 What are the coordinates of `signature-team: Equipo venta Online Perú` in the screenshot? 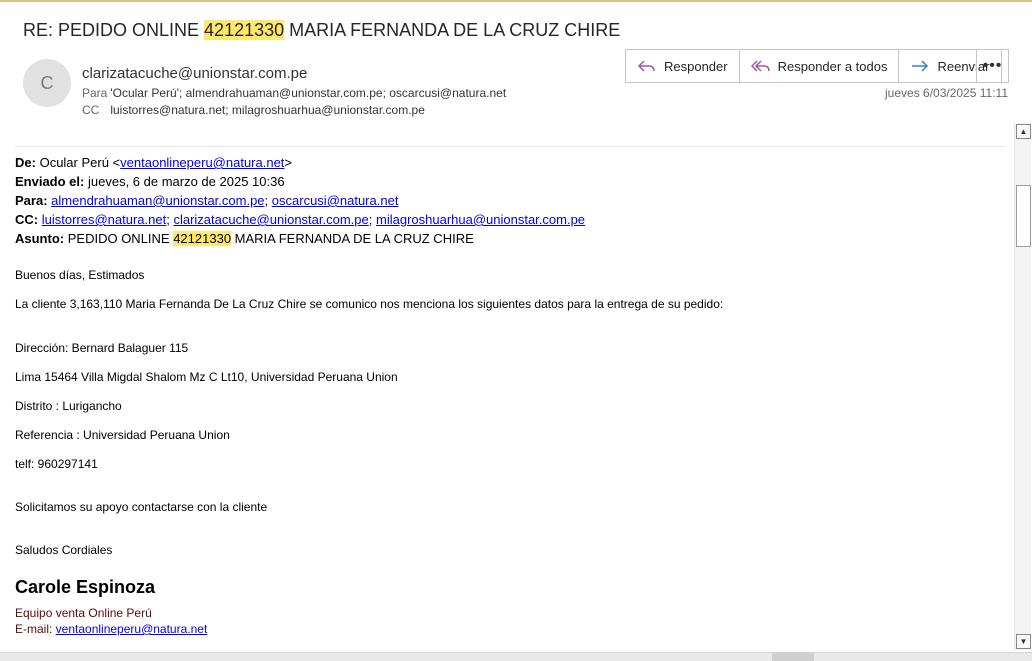 It's located at (83, 613).